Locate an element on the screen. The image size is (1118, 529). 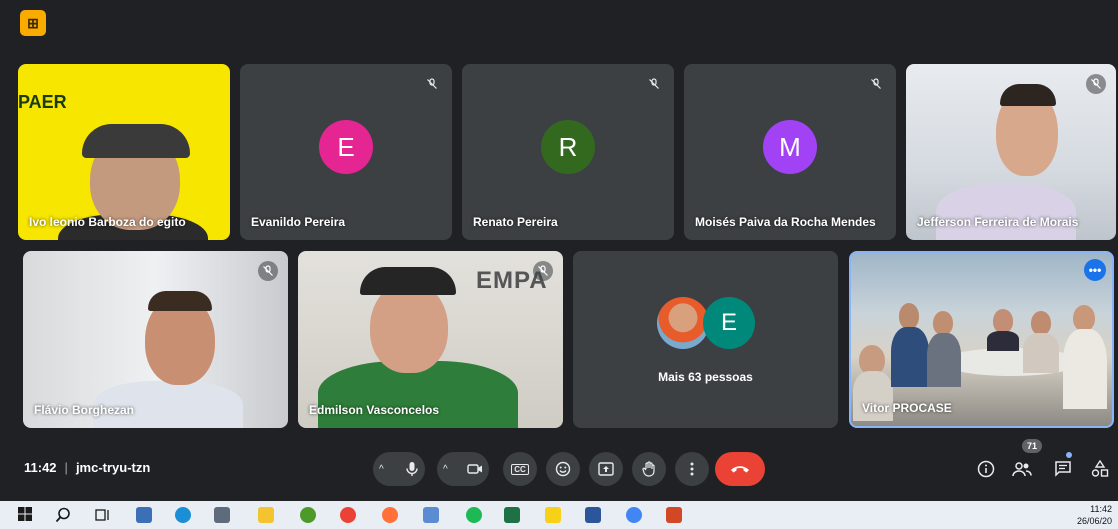
excel-icon is located at coordinates (512, 515).